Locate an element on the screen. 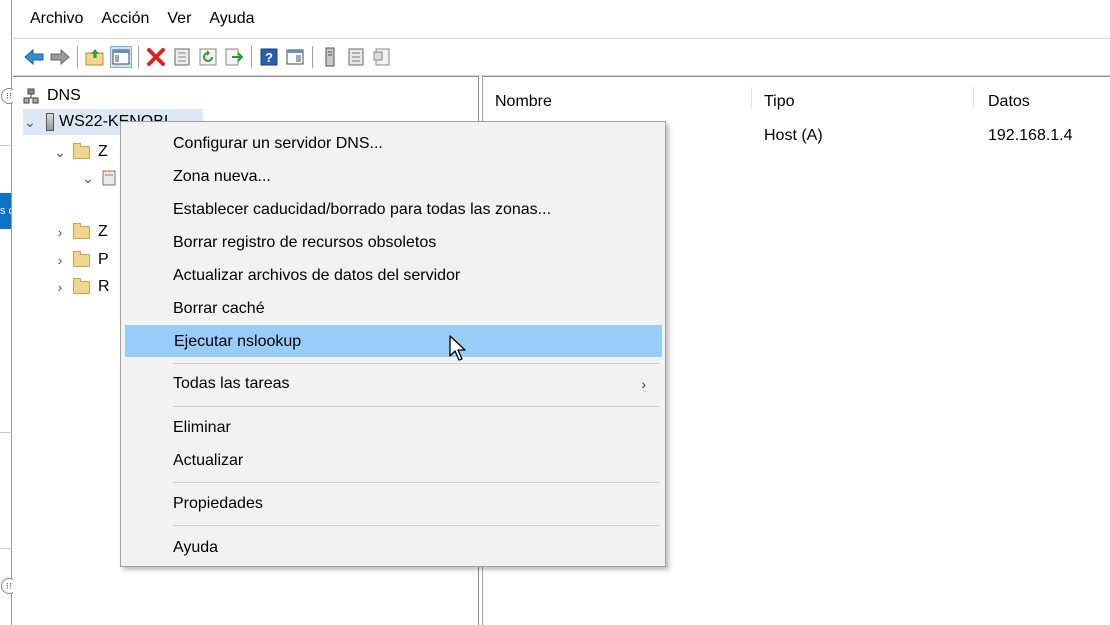 The image size is (1110, 625). console-icon is located at coordinates (295, 57).